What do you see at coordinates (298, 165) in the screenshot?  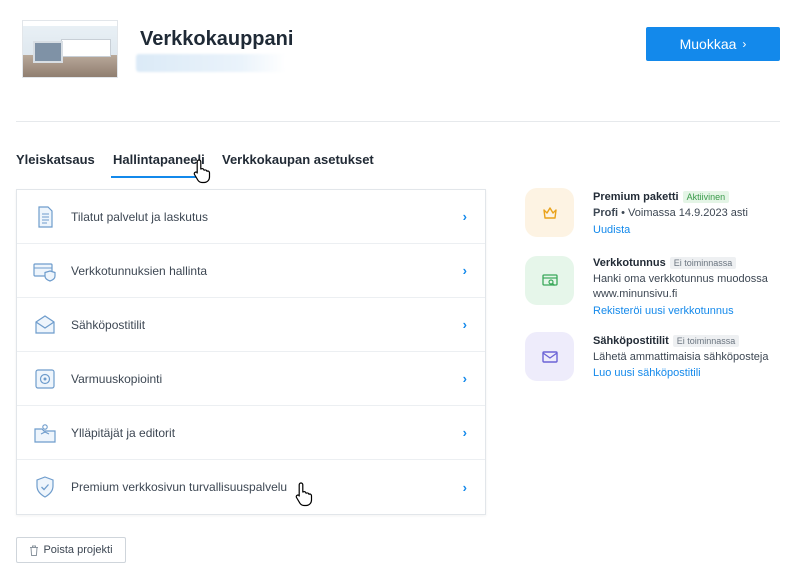 I see `tab-store-settings: Verkkokaupan asetukset` at bounding box center [298, 165].